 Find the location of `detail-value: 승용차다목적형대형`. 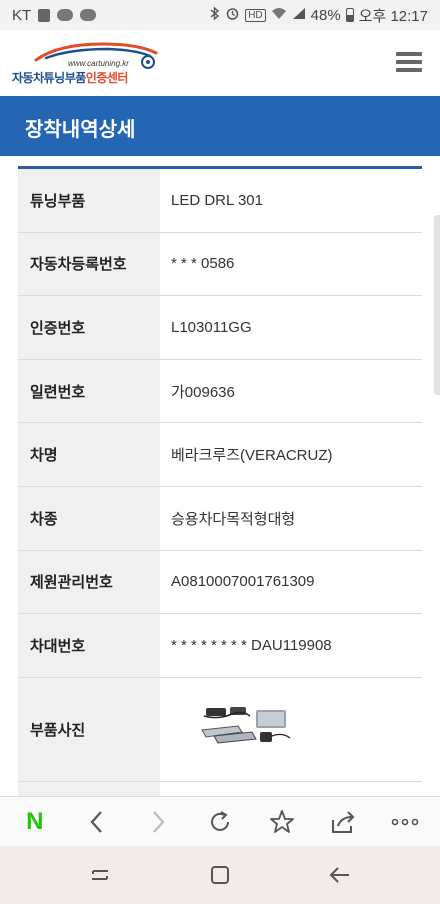

detail-value: 승용차다목적형대형 is located at coordinates (291, 518).